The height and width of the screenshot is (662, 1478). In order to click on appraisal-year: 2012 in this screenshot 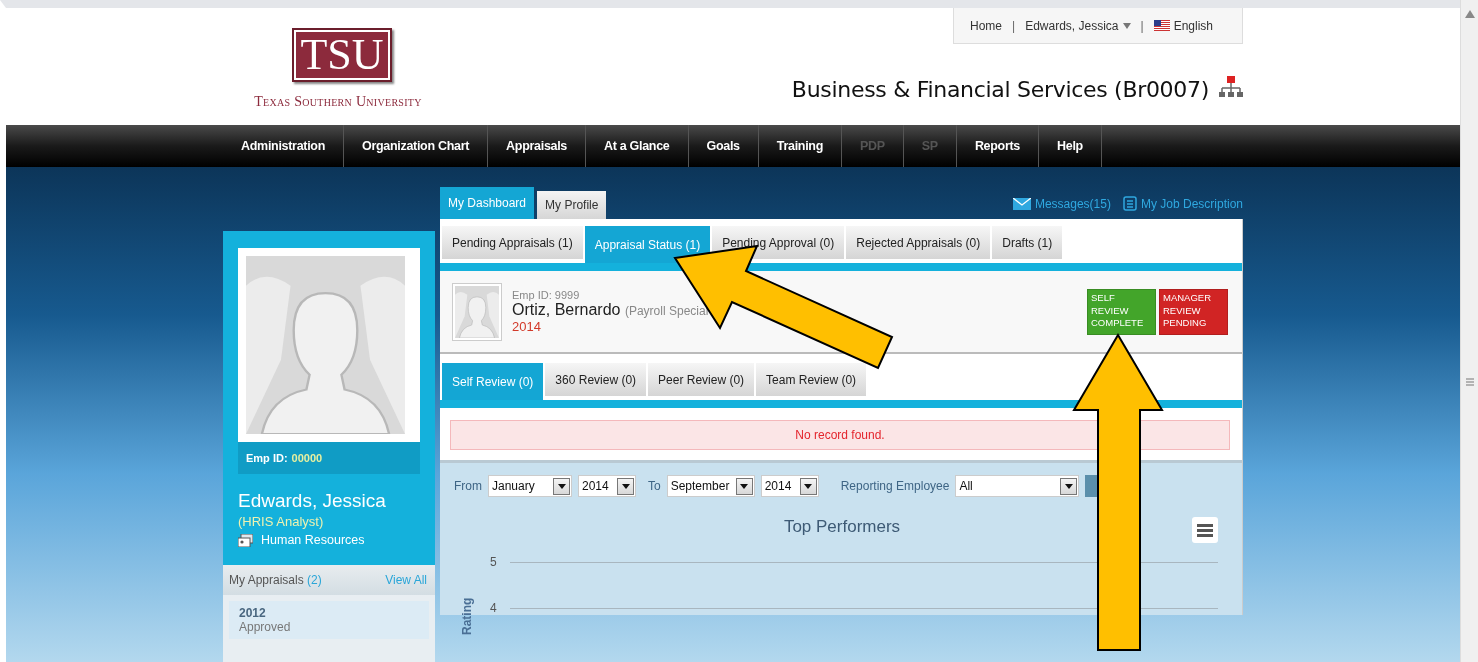, I will do `click(253, 613)`.